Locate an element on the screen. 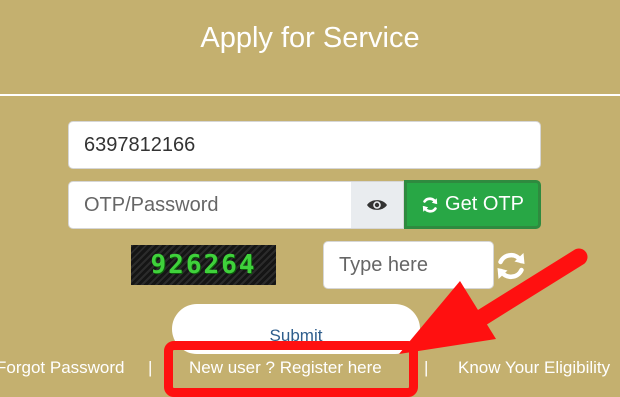  forgot-password-link: Forgot Password is located at coordinates (62, 368).